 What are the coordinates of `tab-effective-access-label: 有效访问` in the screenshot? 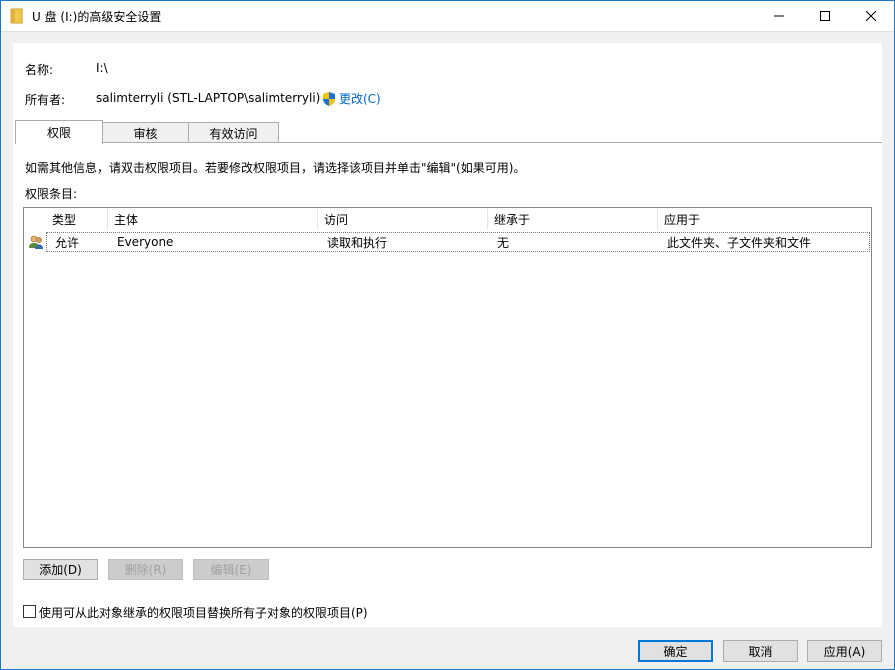 It's located at (233, 133).